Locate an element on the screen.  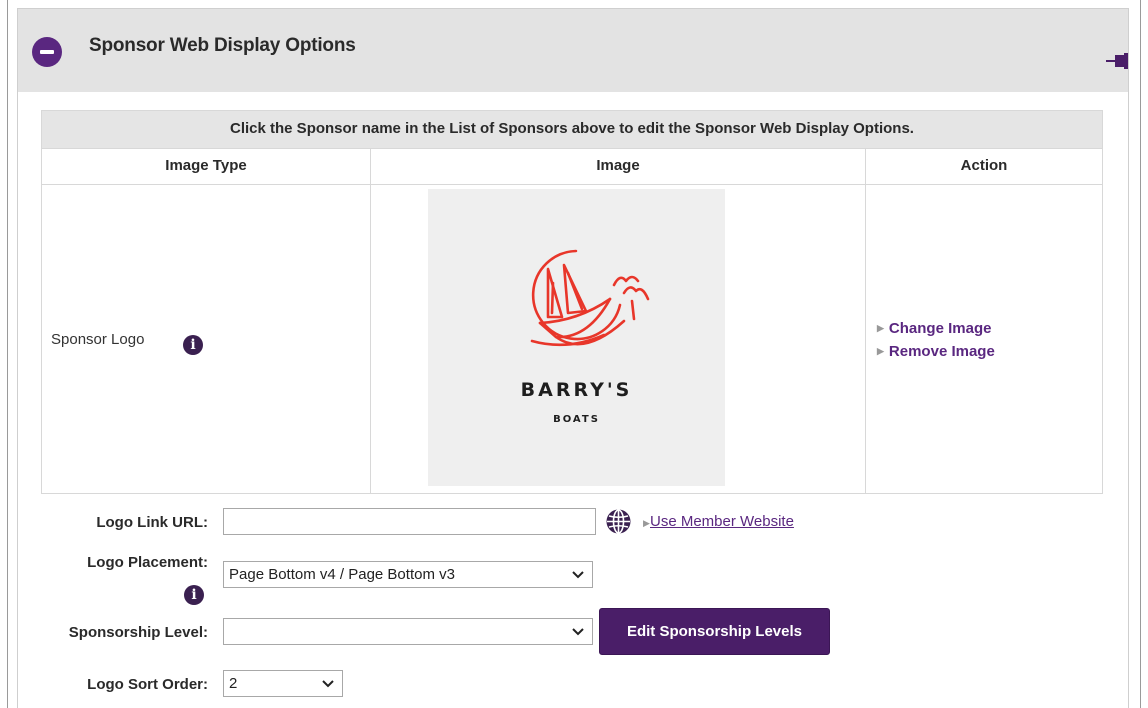
sponsor-logo-image: BARRY'S BOATS is located at coordinates (576, 337).